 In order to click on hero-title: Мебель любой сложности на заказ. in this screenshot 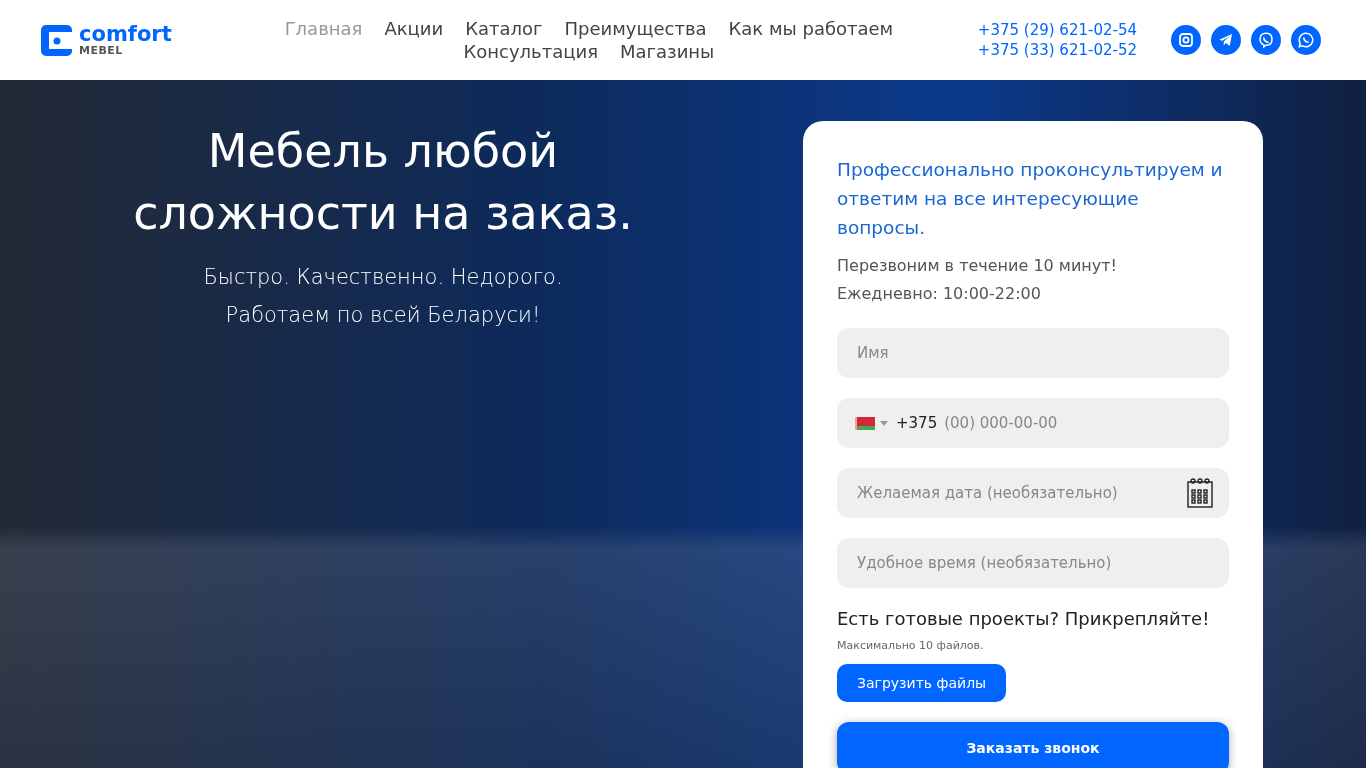, I will do `click(383, 182)`.